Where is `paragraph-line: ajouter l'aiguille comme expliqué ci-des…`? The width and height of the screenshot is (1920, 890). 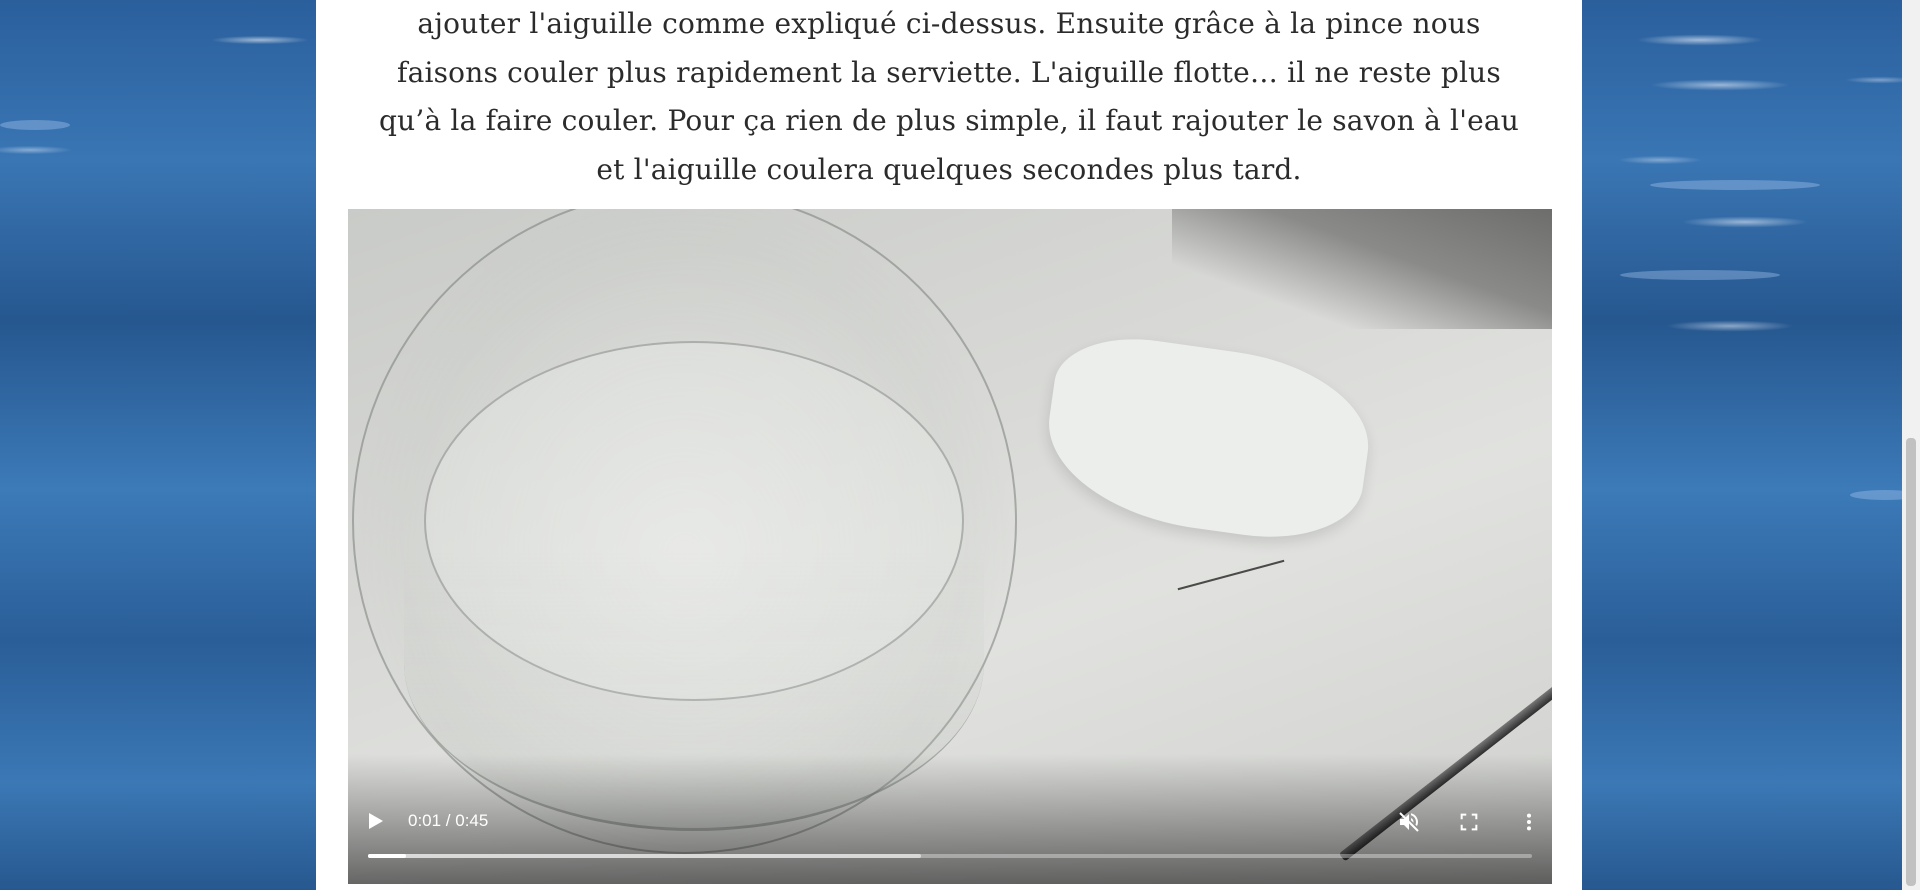 paragraph-line: ajouter l'aiguille comme expliqué ci-des… is located at coordinates (949, 23).